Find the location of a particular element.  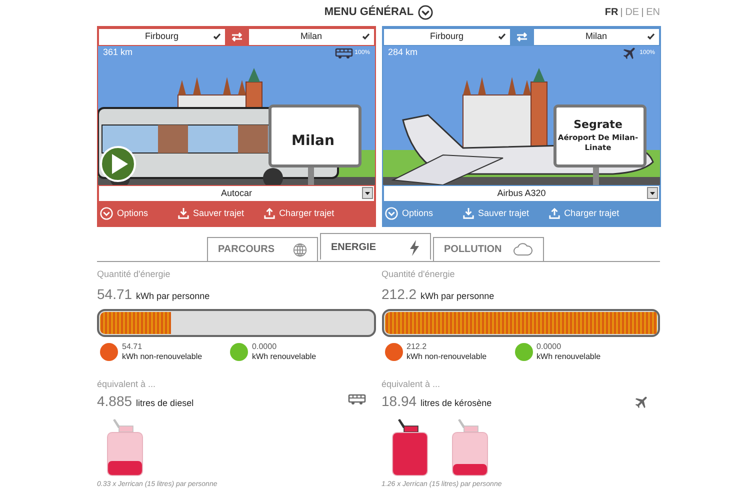

language-link: EN is located at coordinates (653, 12).